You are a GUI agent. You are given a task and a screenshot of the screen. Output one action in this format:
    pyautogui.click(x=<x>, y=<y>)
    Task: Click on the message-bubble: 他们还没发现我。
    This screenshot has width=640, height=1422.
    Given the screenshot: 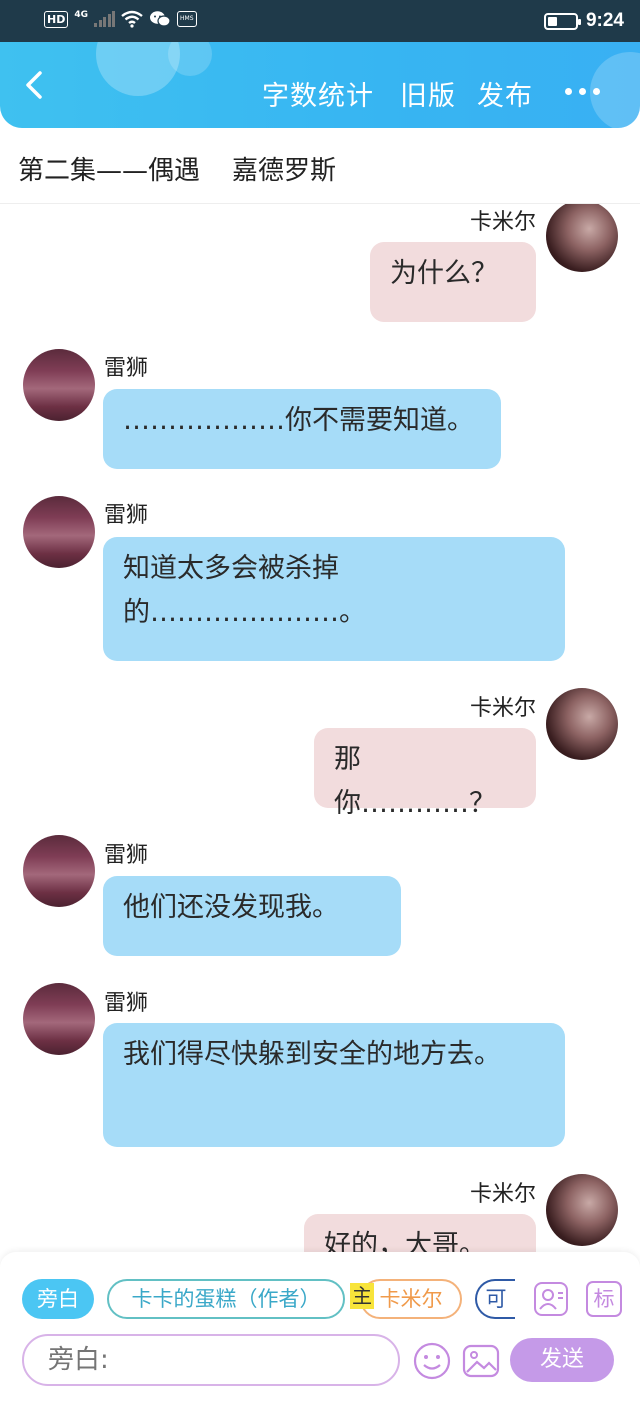 What is the action you would take?
    pyautogui.click(x=252, y=916)
    